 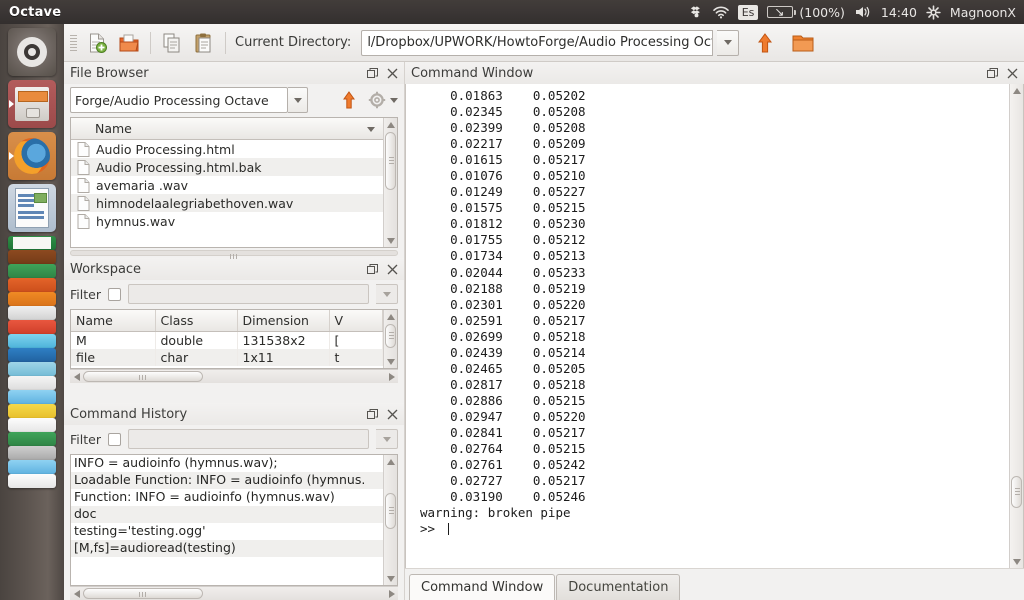 I want to click on launcher-item-ubuntu-dash, so click(x=32, y=52).